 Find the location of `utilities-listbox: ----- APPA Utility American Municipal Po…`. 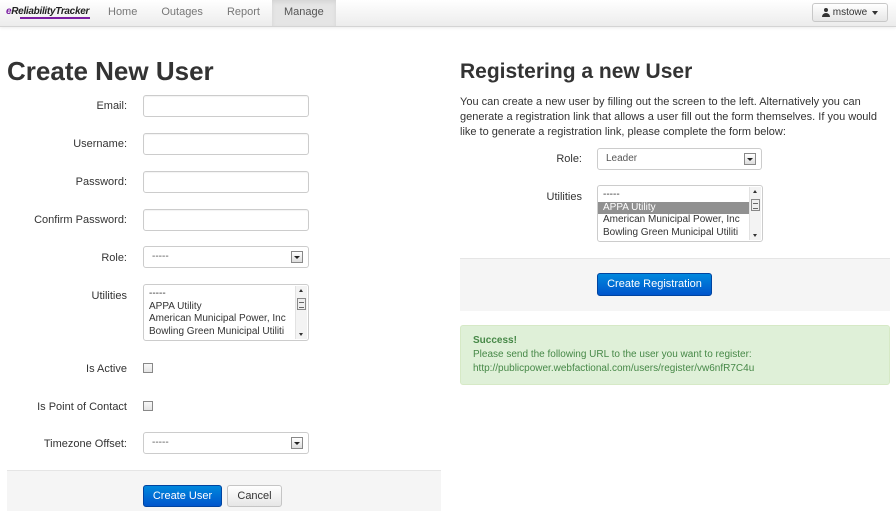

utilities-listbox: ----- APPA Utility American Municipal Po… is located at coordinates (226, 312).